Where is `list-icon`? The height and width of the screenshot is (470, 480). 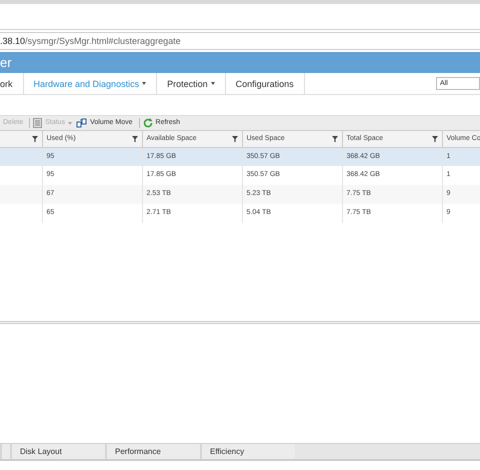
list-icon is located at coordinates (37, 123).